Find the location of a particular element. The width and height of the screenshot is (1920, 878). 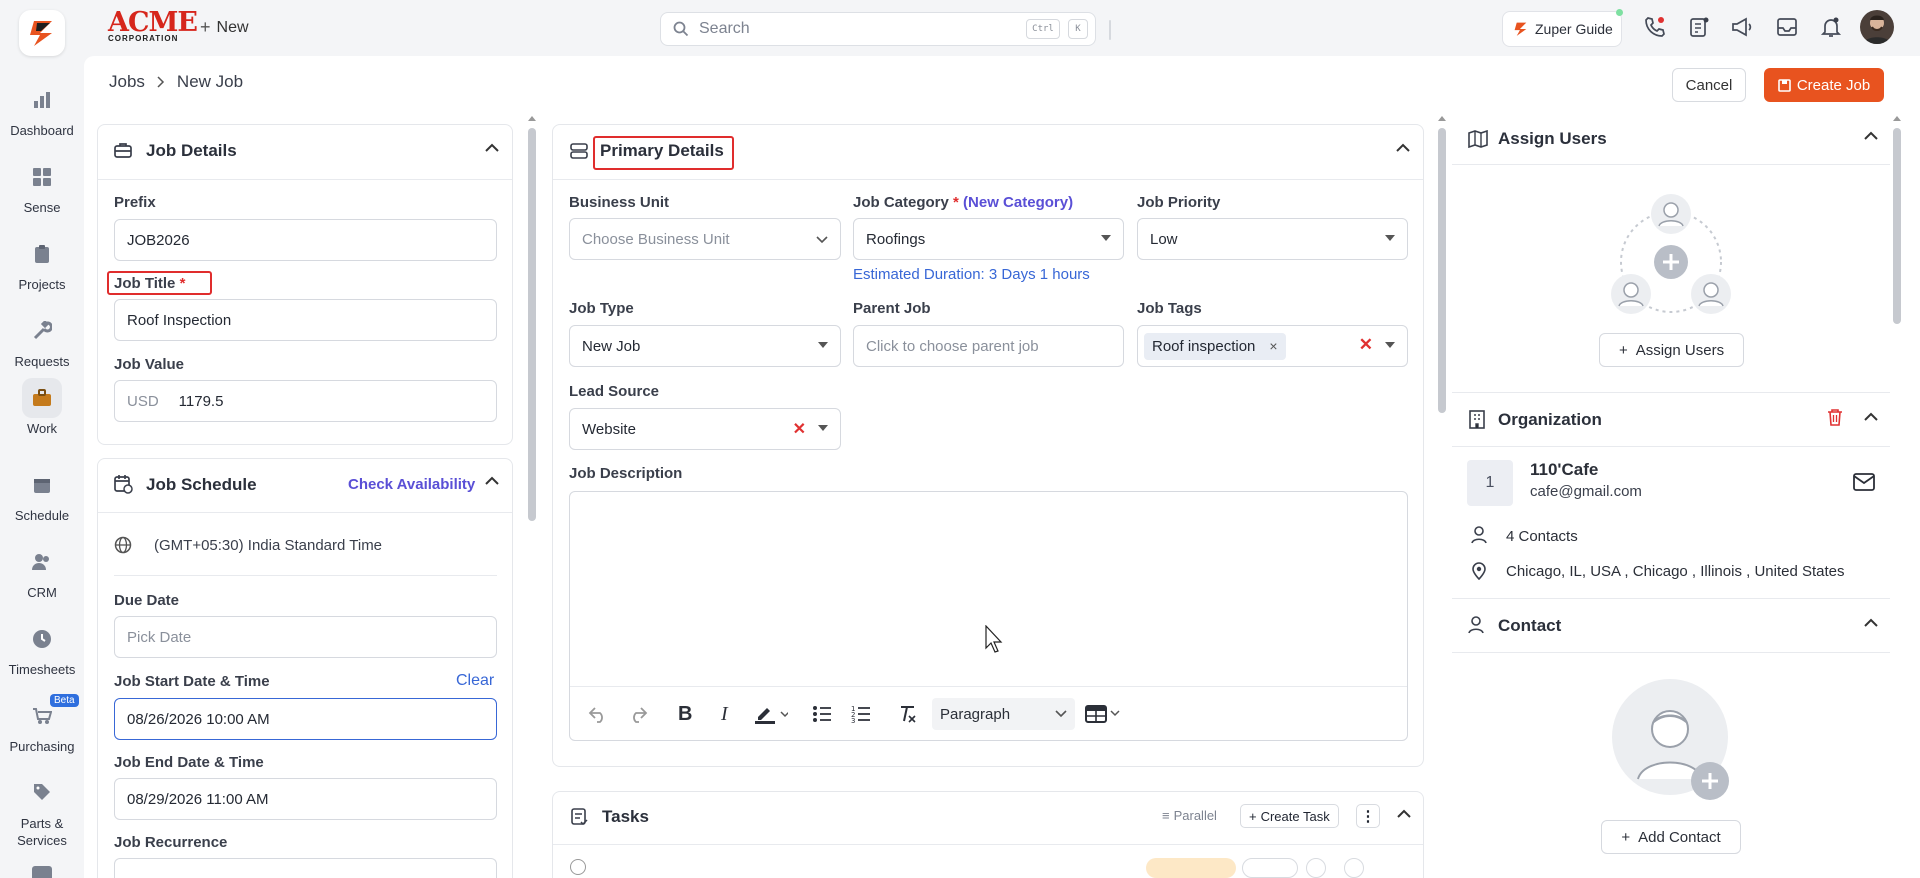

nav-label: Timesheets is located at coordinates (42, 669).